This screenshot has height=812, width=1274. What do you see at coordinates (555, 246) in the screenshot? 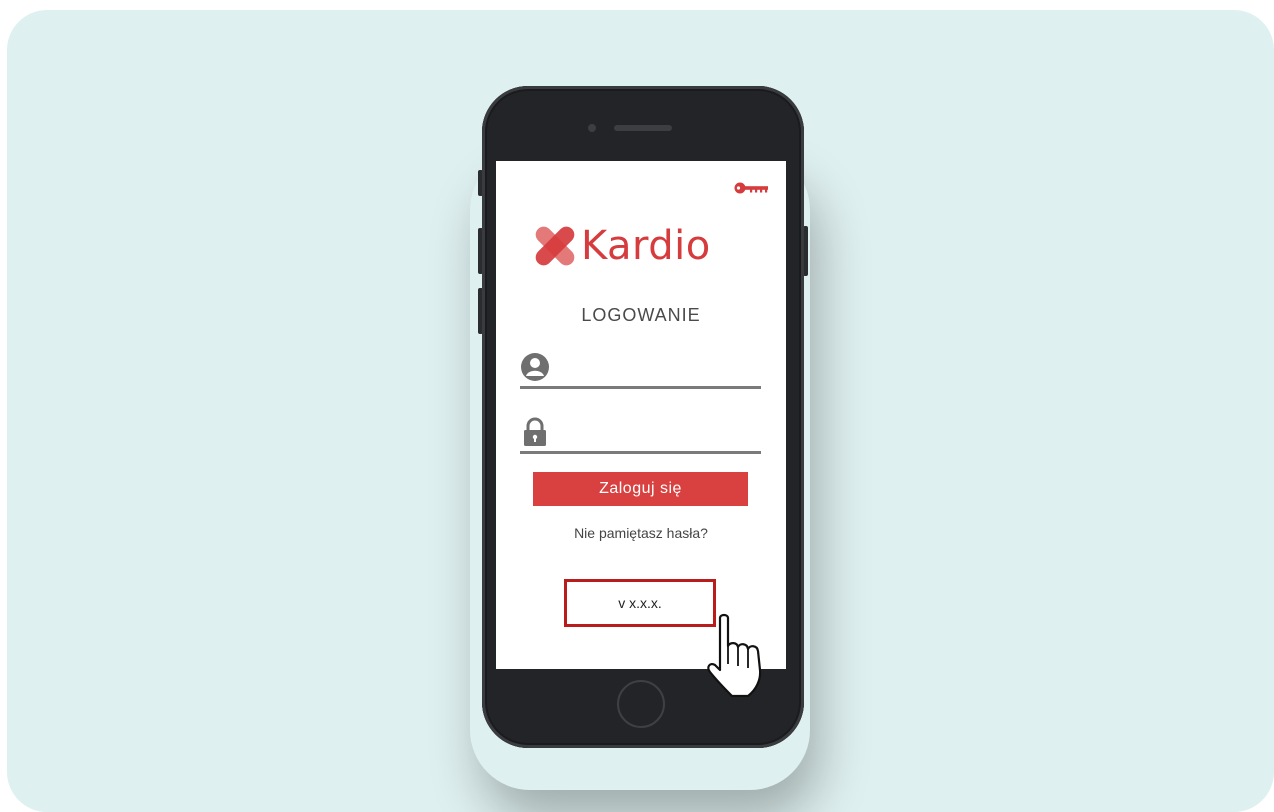
I see `heart-cross-icon` at bounding box center [555, 246].